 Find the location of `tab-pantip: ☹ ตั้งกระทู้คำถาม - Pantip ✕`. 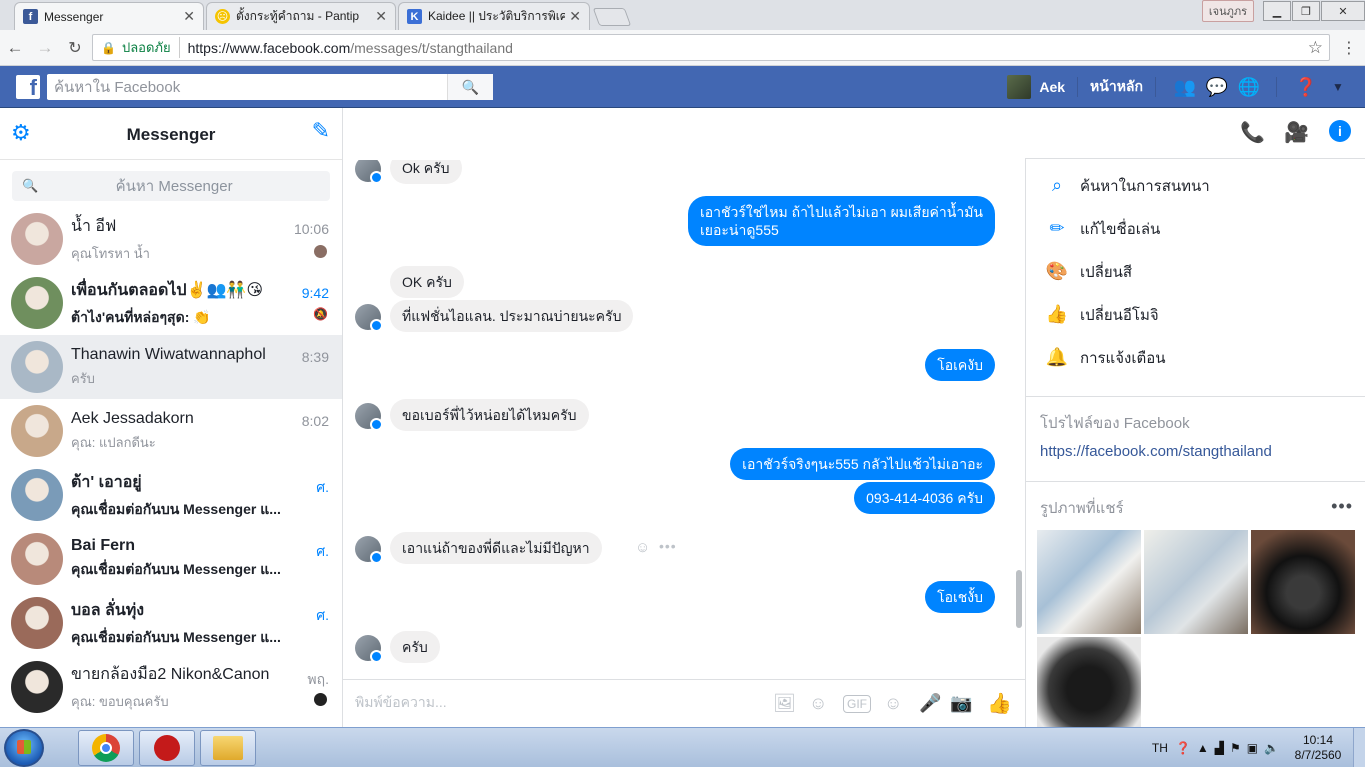

tab-pantip: ☹ ตั้งกระทู้คำถาม - Pantip ✕ is located at coordinates (301, 16).